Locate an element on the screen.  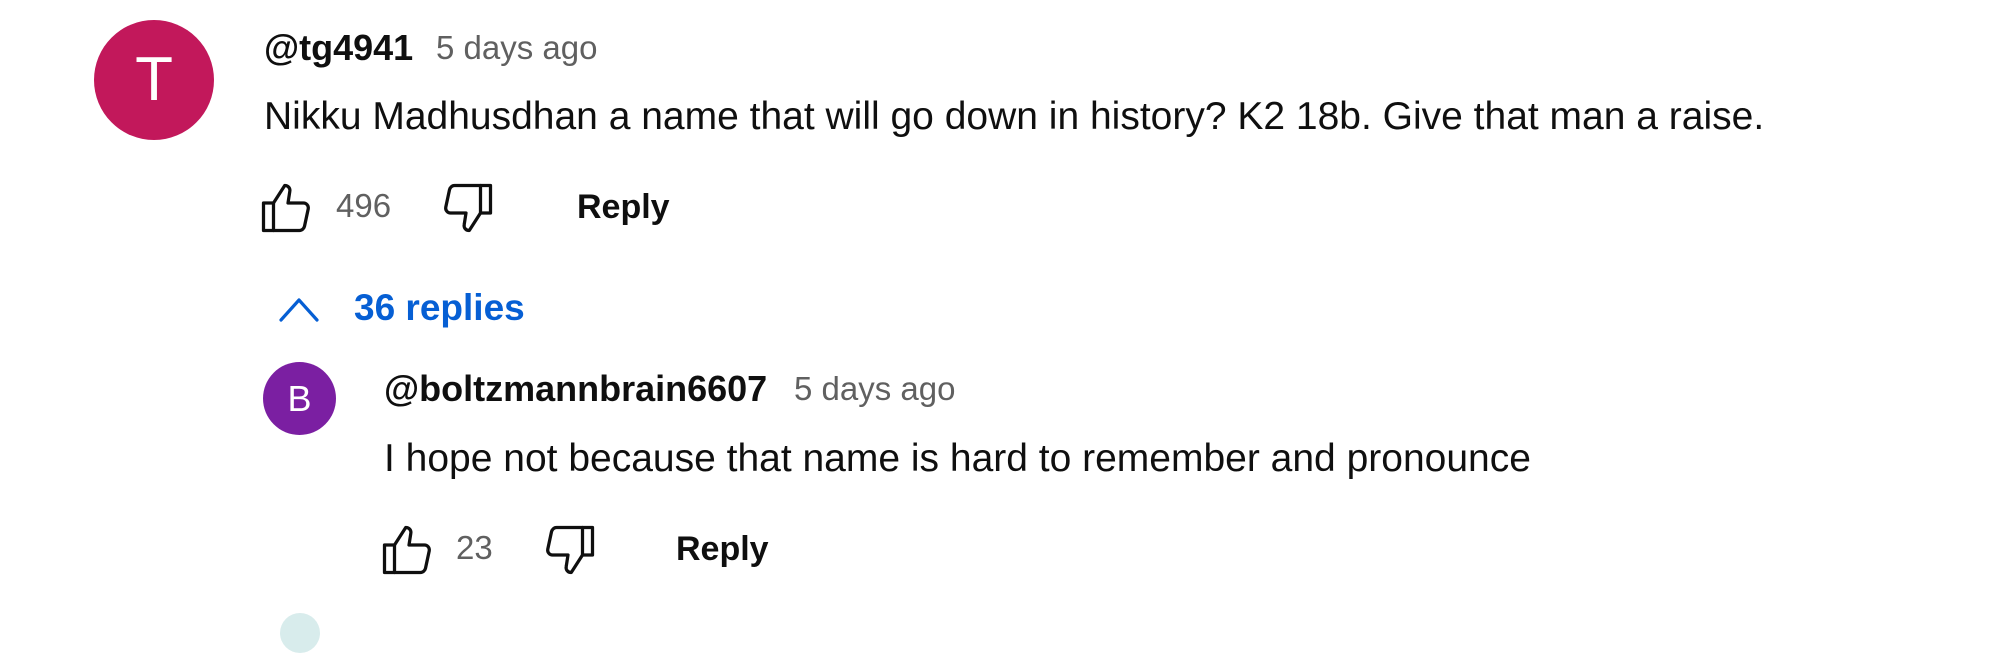
comment-timestamp: 5 days ago is located at coordinates (516, 48).